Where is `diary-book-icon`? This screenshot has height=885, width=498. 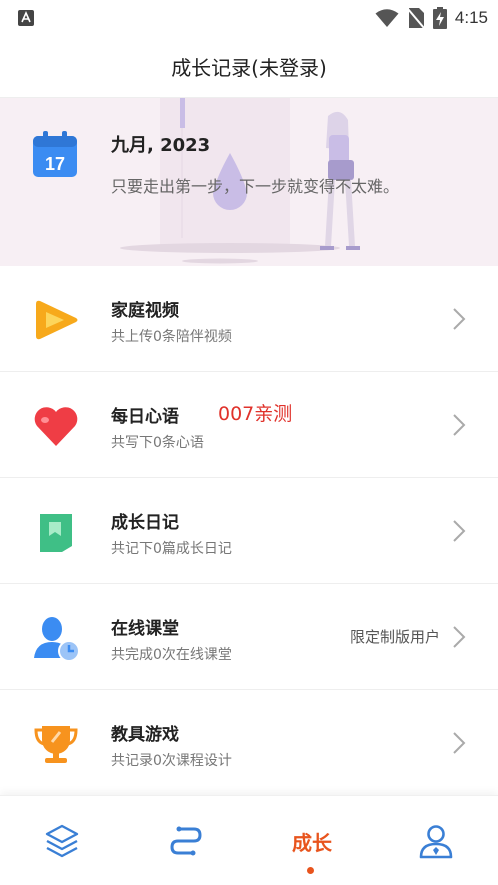 diary-book-icon is located at coordinates (56, 533).